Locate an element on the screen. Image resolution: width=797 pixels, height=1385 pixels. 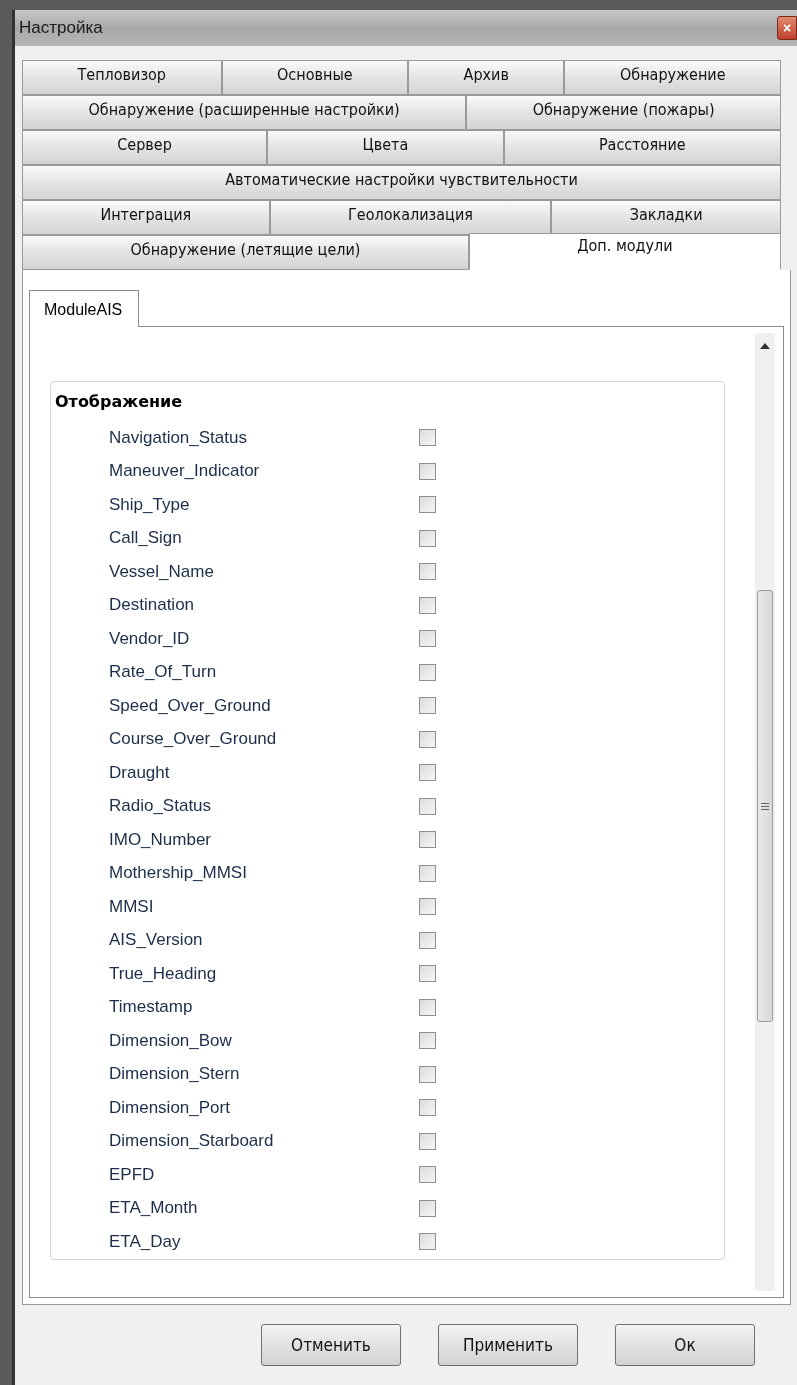
option-label: ETA_Month is located at coordinates (154, 1208).